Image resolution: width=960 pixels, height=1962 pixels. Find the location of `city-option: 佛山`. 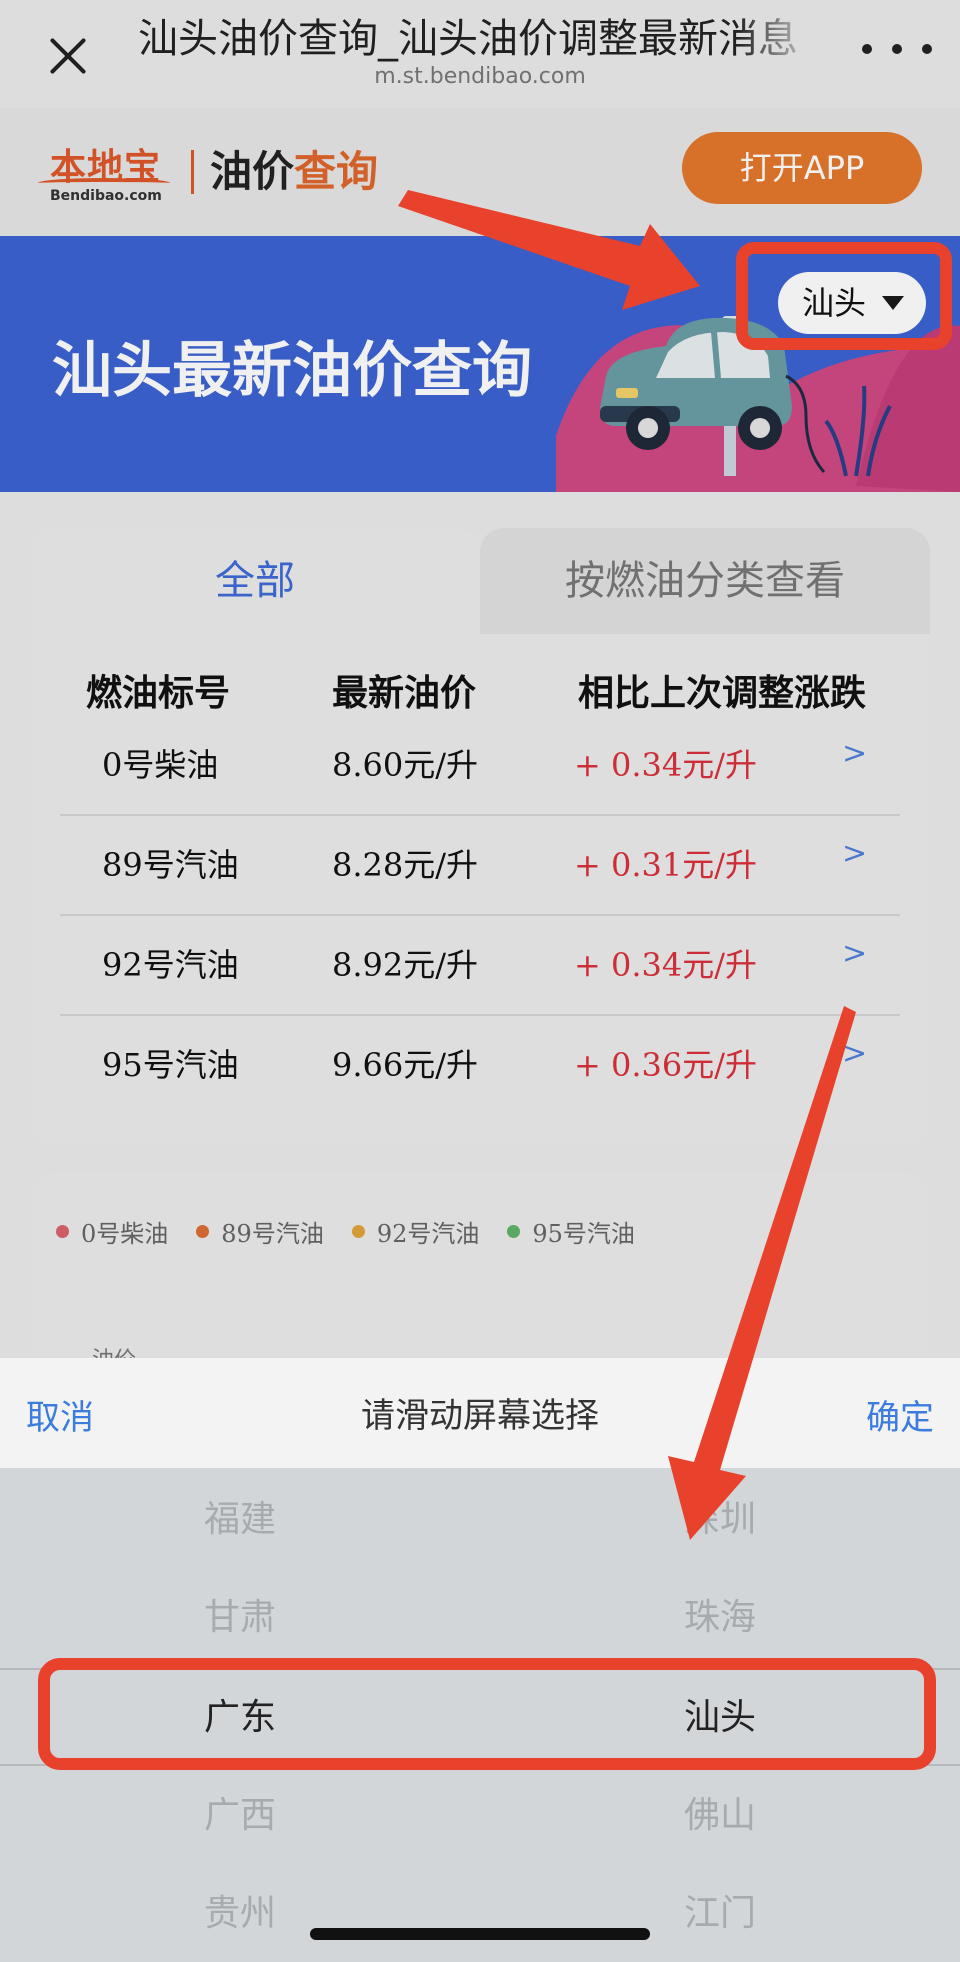

city-option: 佛山 is located at coordinates (720, 1812).